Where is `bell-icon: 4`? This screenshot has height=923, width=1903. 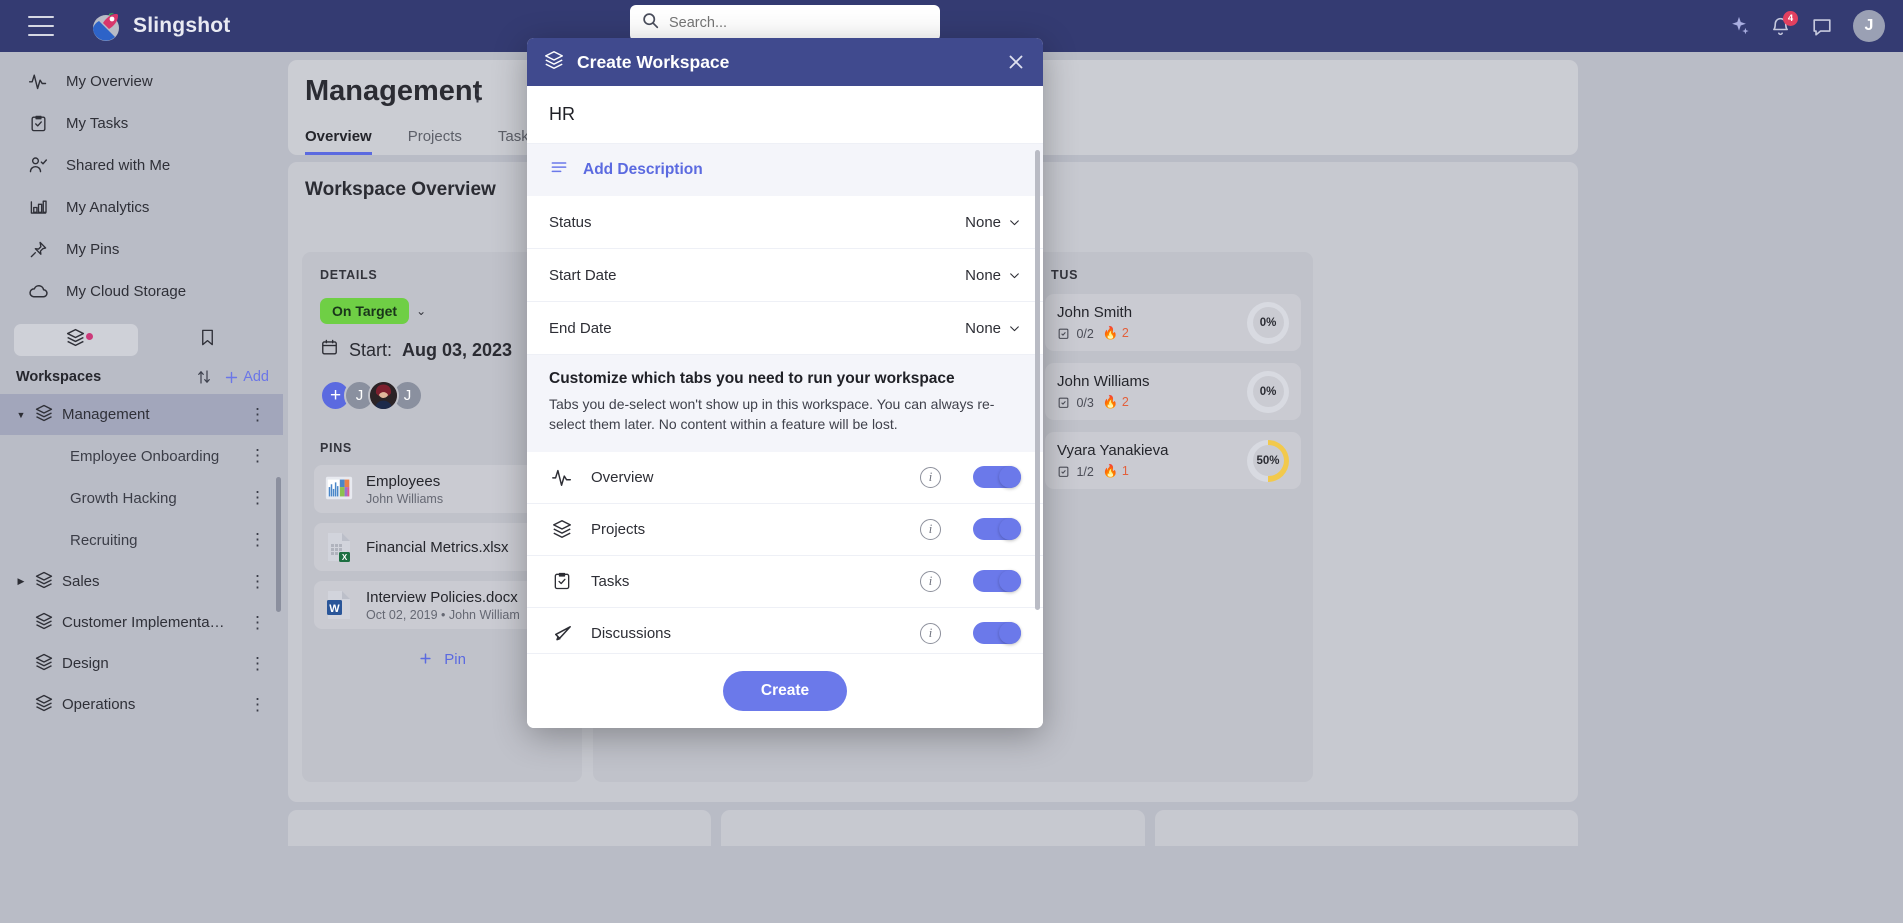 bell-icon: 4 is located at coordinates (1784, 23).